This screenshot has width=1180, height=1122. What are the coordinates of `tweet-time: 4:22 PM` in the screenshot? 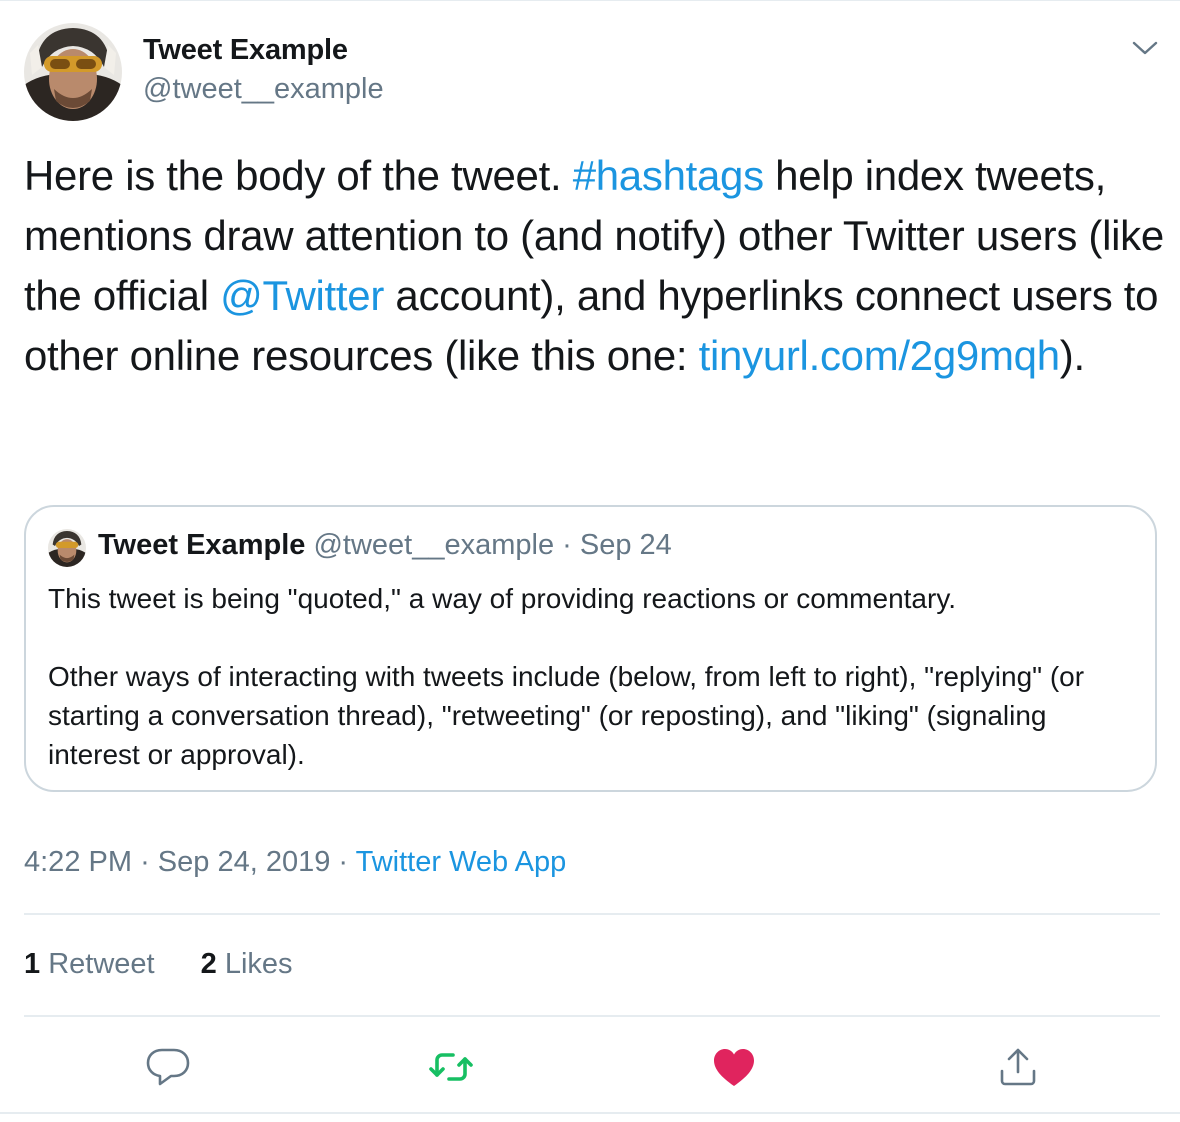 It's located at (78, 862).